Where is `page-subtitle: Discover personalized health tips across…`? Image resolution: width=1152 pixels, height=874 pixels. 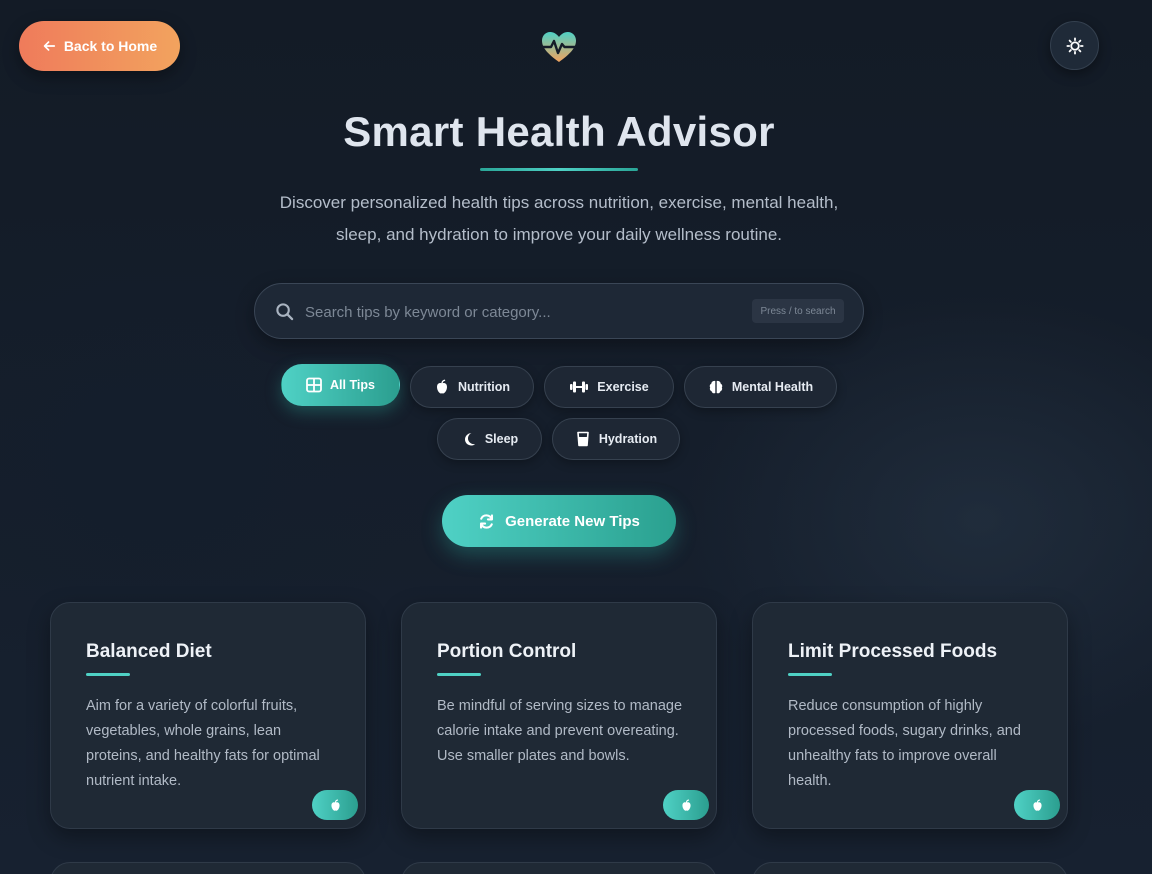 page-subtitle: Discover personalized health tips across… is located at coordinates (559, 218).